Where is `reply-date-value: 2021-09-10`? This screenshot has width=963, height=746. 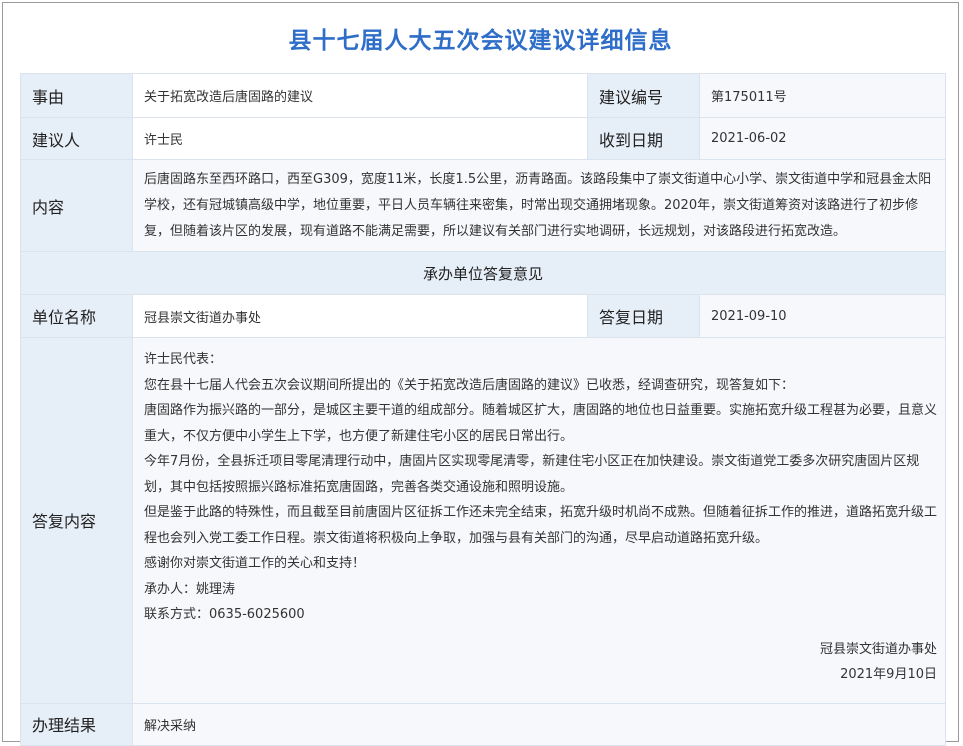 reply-date-value: 2021-09-10 is located at coordinates (822, 316).